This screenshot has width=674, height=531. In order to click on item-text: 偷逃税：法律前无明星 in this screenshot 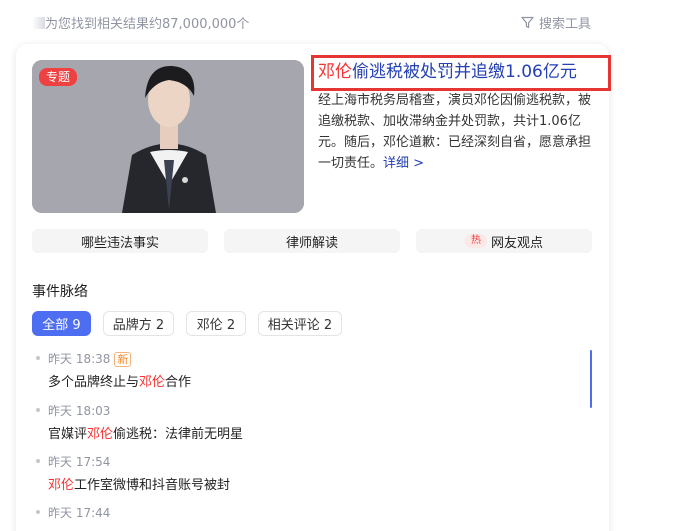, I will do `click(178, 434)`.